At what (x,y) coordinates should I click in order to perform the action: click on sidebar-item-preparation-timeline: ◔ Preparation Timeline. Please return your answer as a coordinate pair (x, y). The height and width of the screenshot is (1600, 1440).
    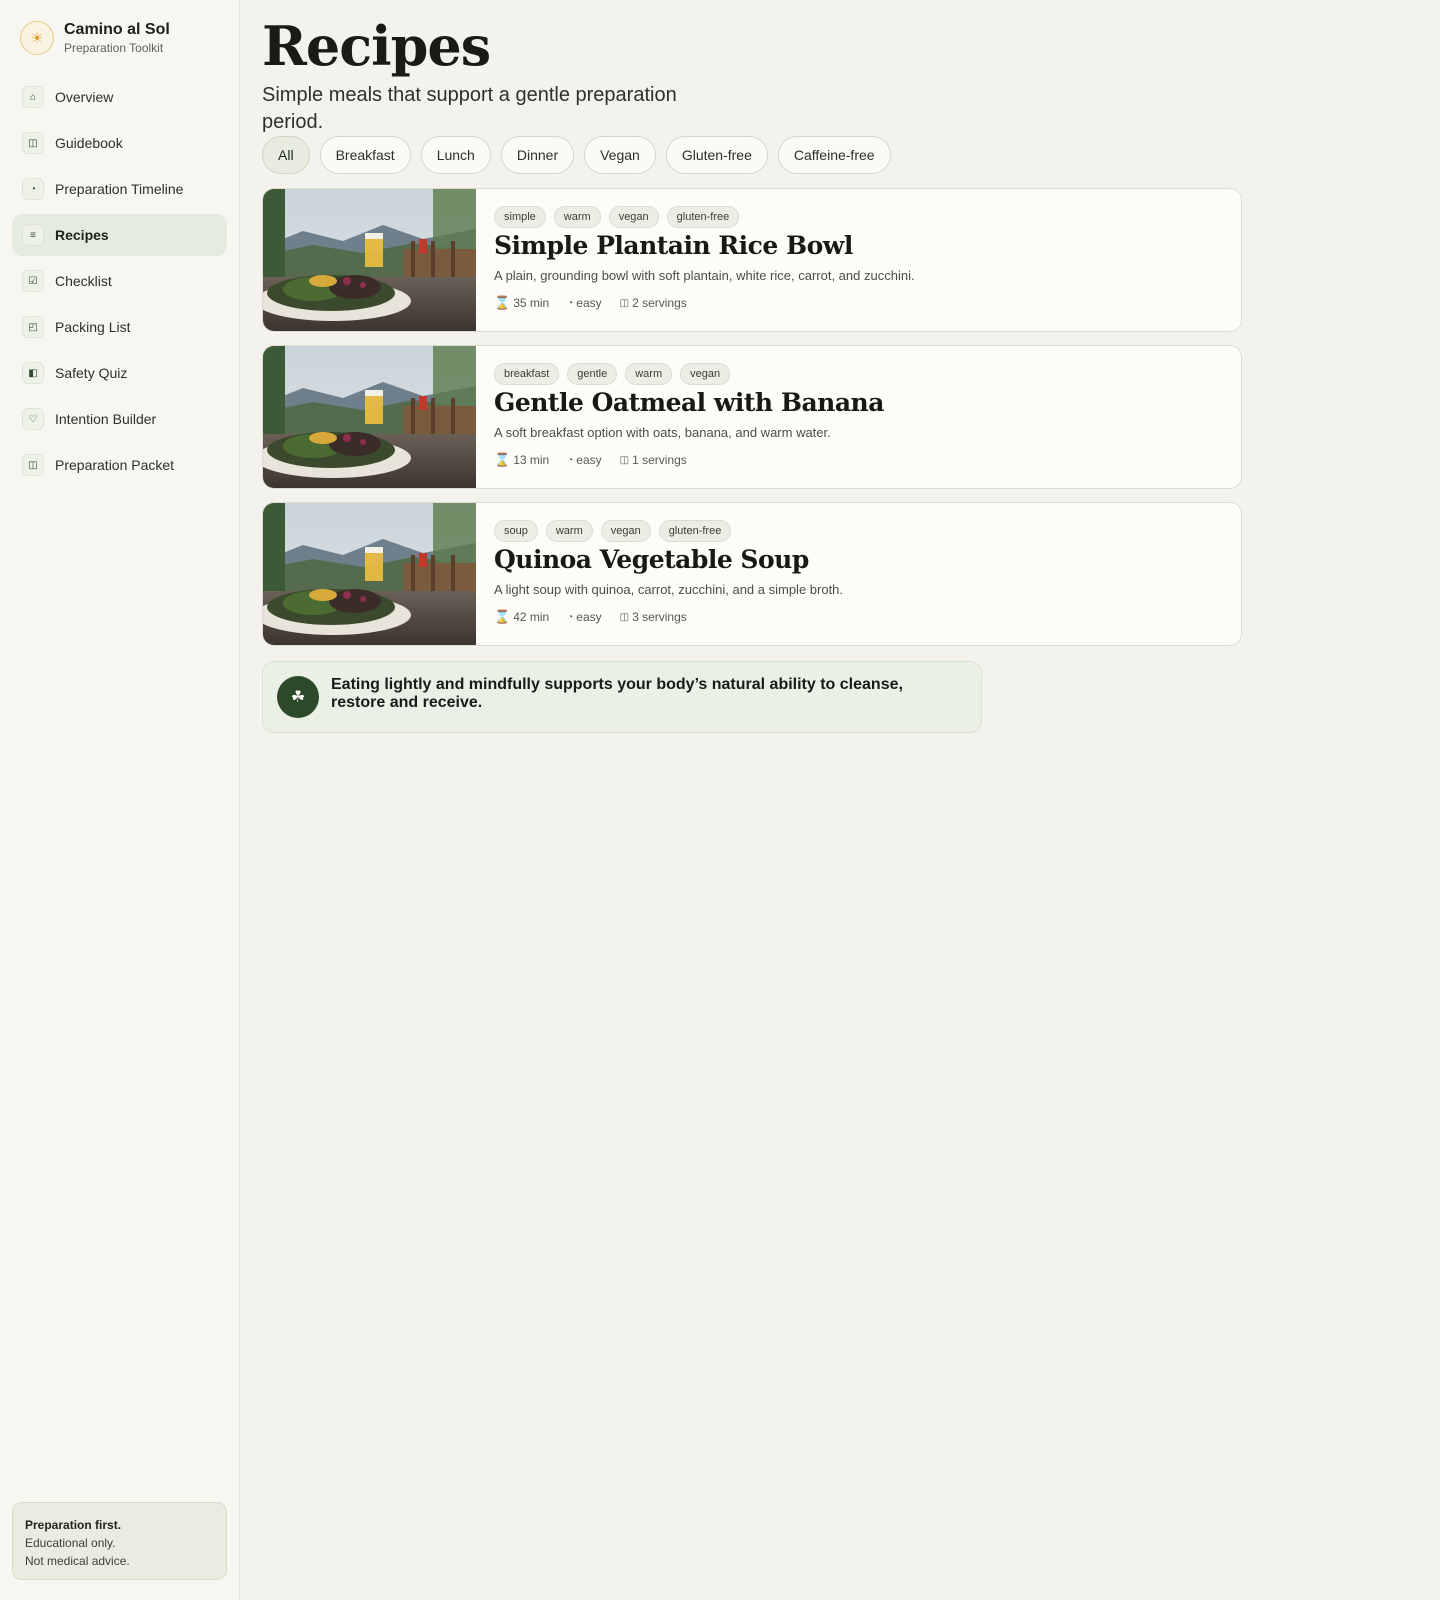
    Looking at the image, I should click on (119, 189).